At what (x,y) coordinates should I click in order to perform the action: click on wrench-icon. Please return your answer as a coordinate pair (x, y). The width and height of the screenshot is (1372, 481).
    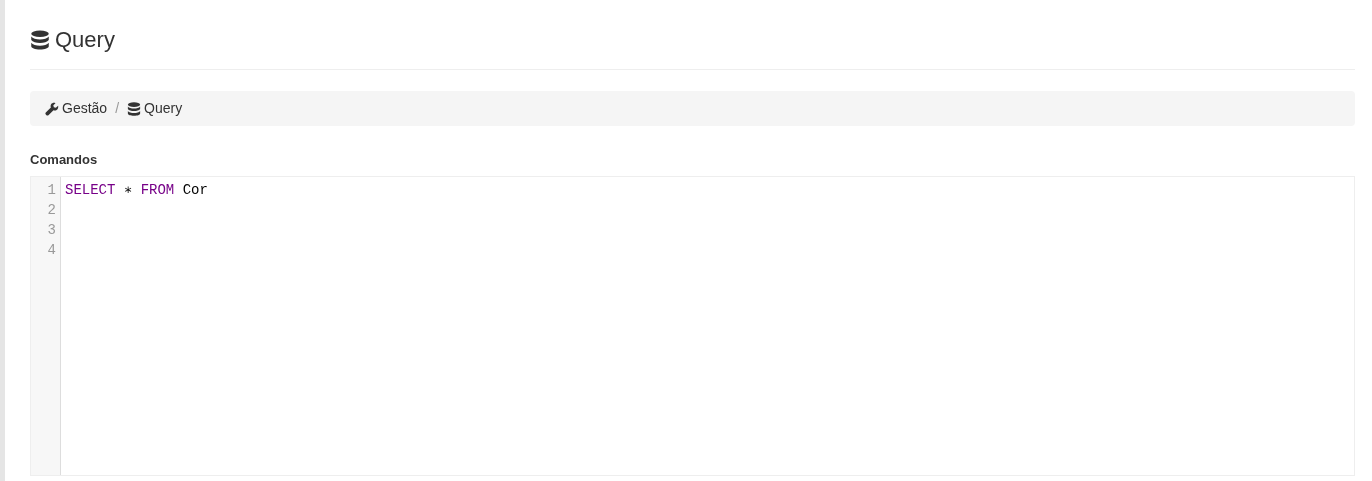
    Looking at the image, I should click on (52, 108).